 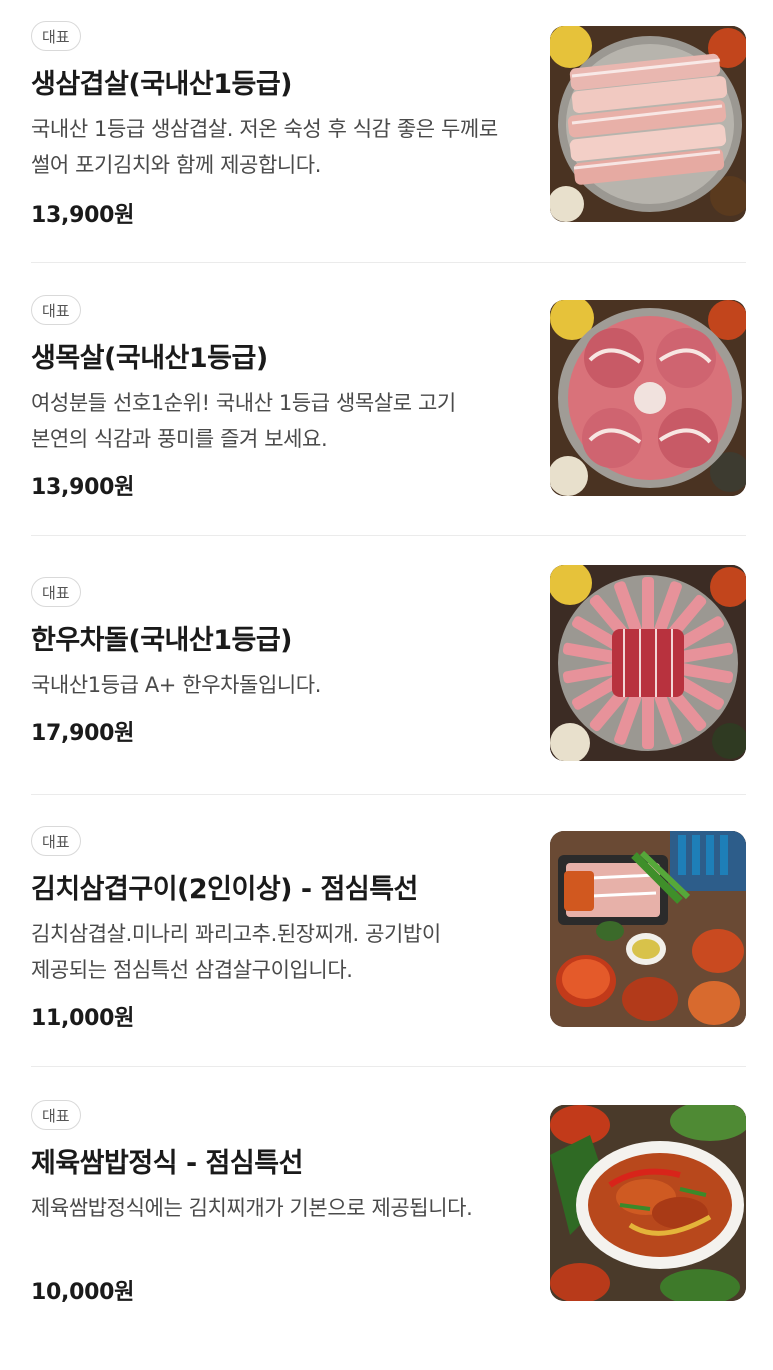 I want to click on menu-item-price: 10,000원, so click(x=83, y=1292).